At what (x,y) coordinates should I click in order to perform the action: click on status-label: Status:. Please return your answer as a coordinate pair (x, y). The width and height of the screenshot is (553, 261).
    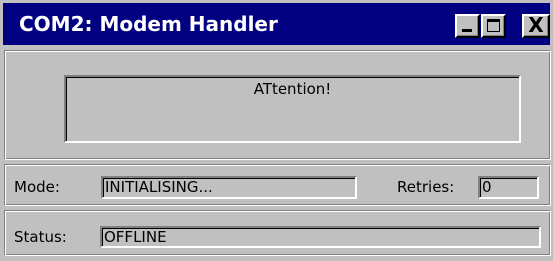
    Looking at the image, I should click on (40, 237).